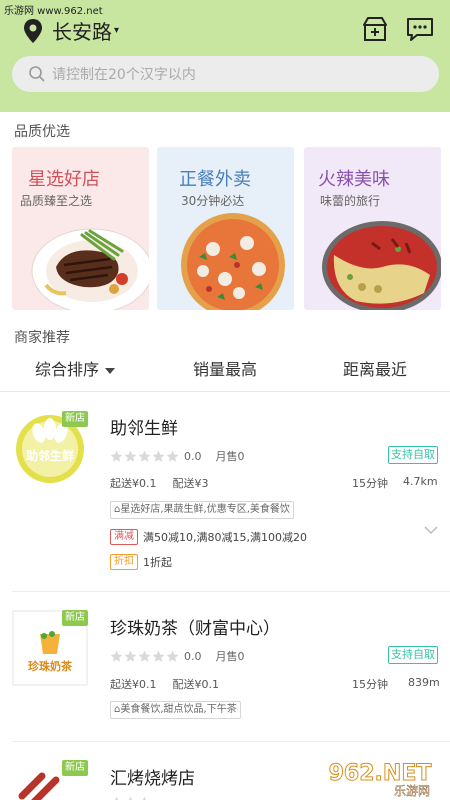 This screenshot has width=450, height=800. I want to click on filter-label: 销量最高, so click(224, 369).